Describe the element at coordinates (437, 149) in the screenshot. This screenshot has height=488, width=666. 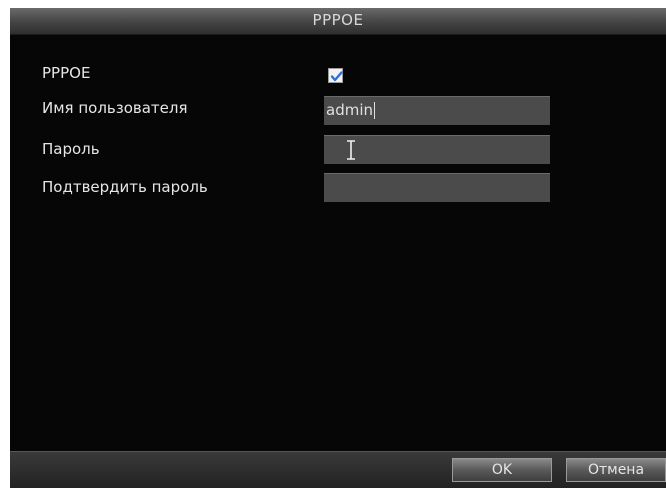
I see `password-field` at that location.